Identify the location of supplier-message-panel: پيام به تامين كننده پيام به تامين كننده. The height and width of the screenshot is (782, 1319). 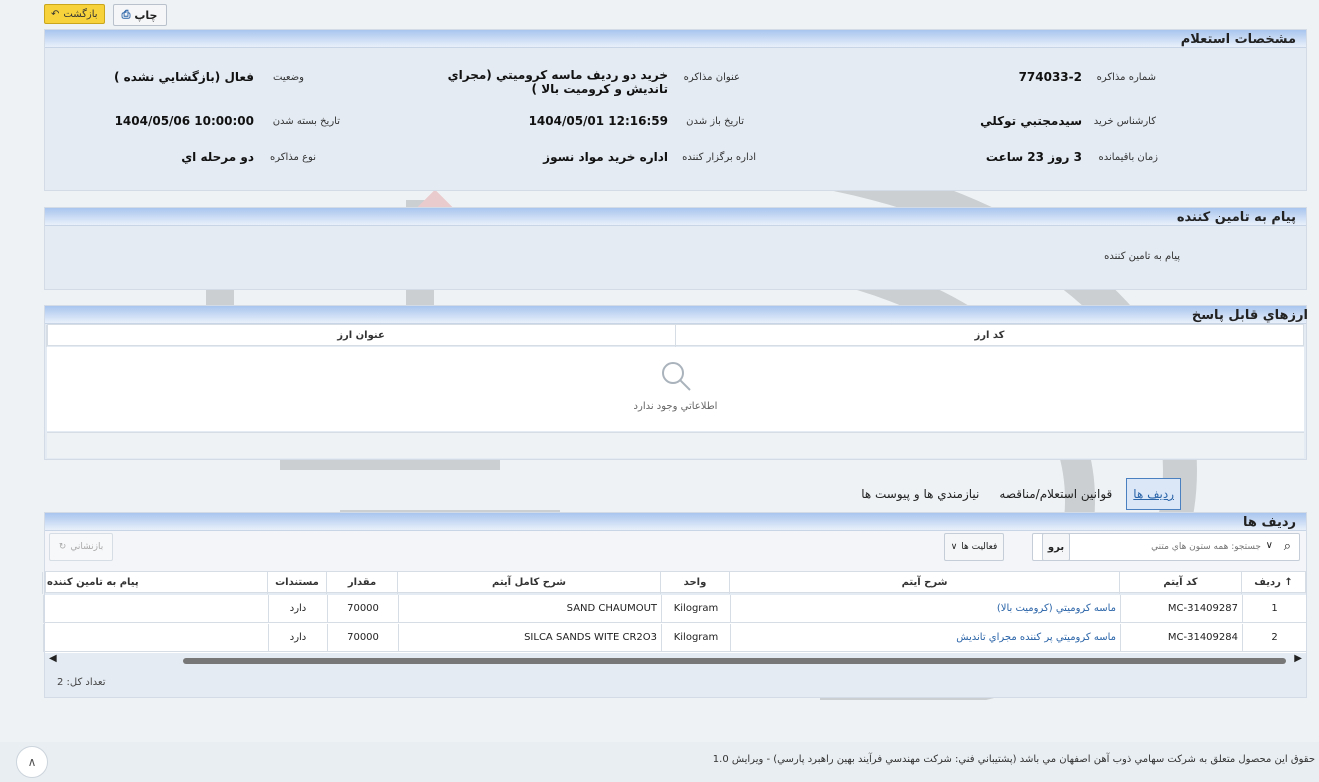
(675, 248).